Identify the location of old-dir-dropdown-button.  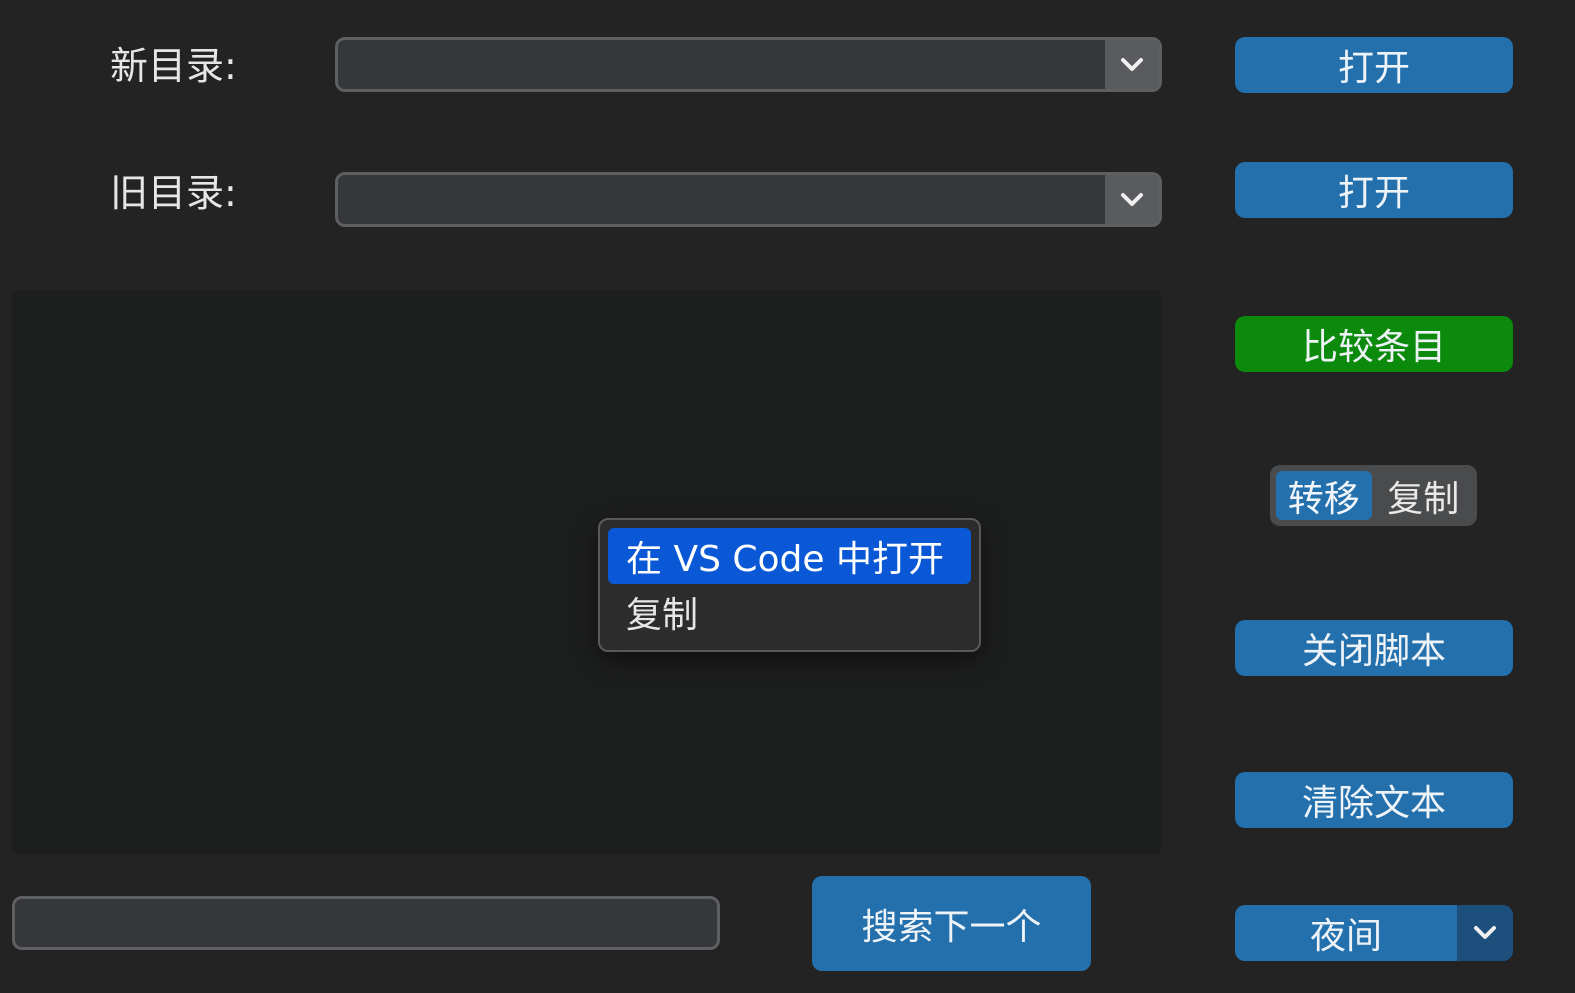
(1132, 199).